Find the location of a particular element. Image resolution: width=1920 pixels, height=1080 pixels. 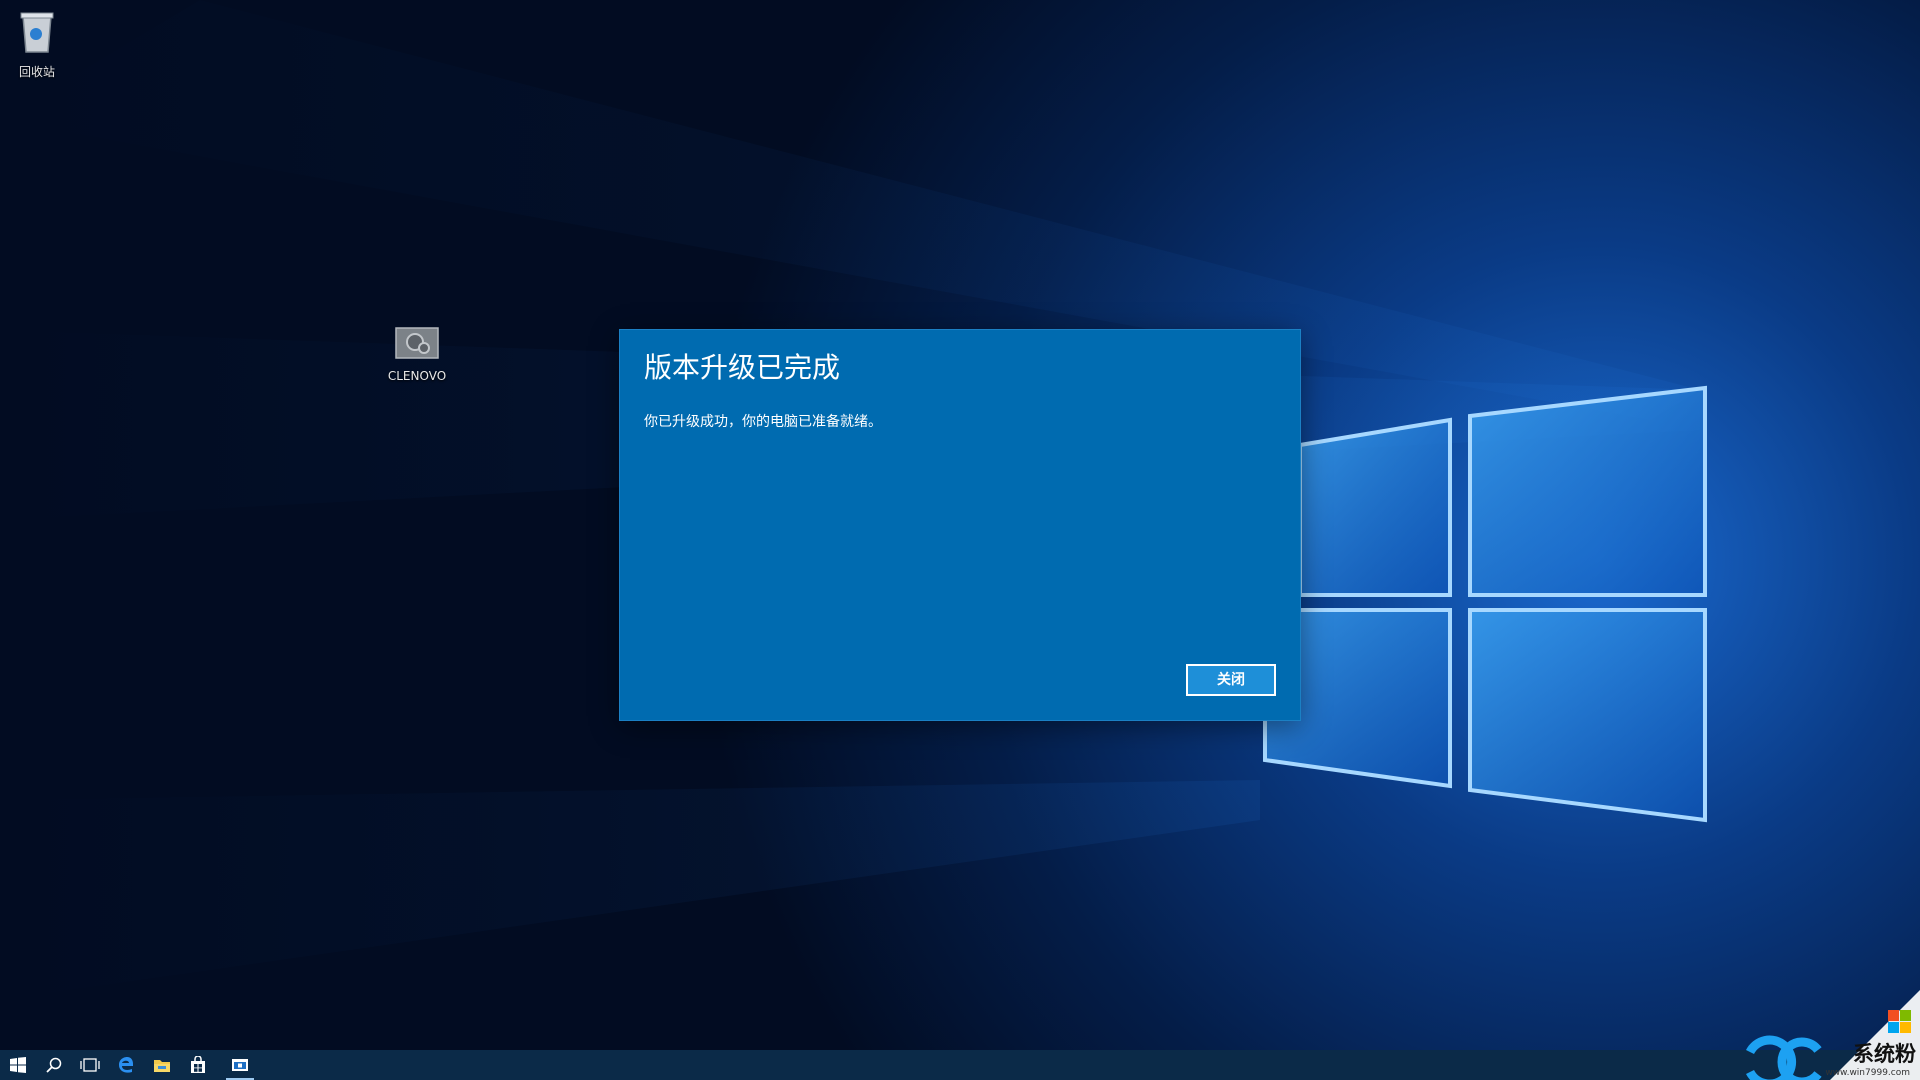

search-icon is located at coordinates (54, 1065).